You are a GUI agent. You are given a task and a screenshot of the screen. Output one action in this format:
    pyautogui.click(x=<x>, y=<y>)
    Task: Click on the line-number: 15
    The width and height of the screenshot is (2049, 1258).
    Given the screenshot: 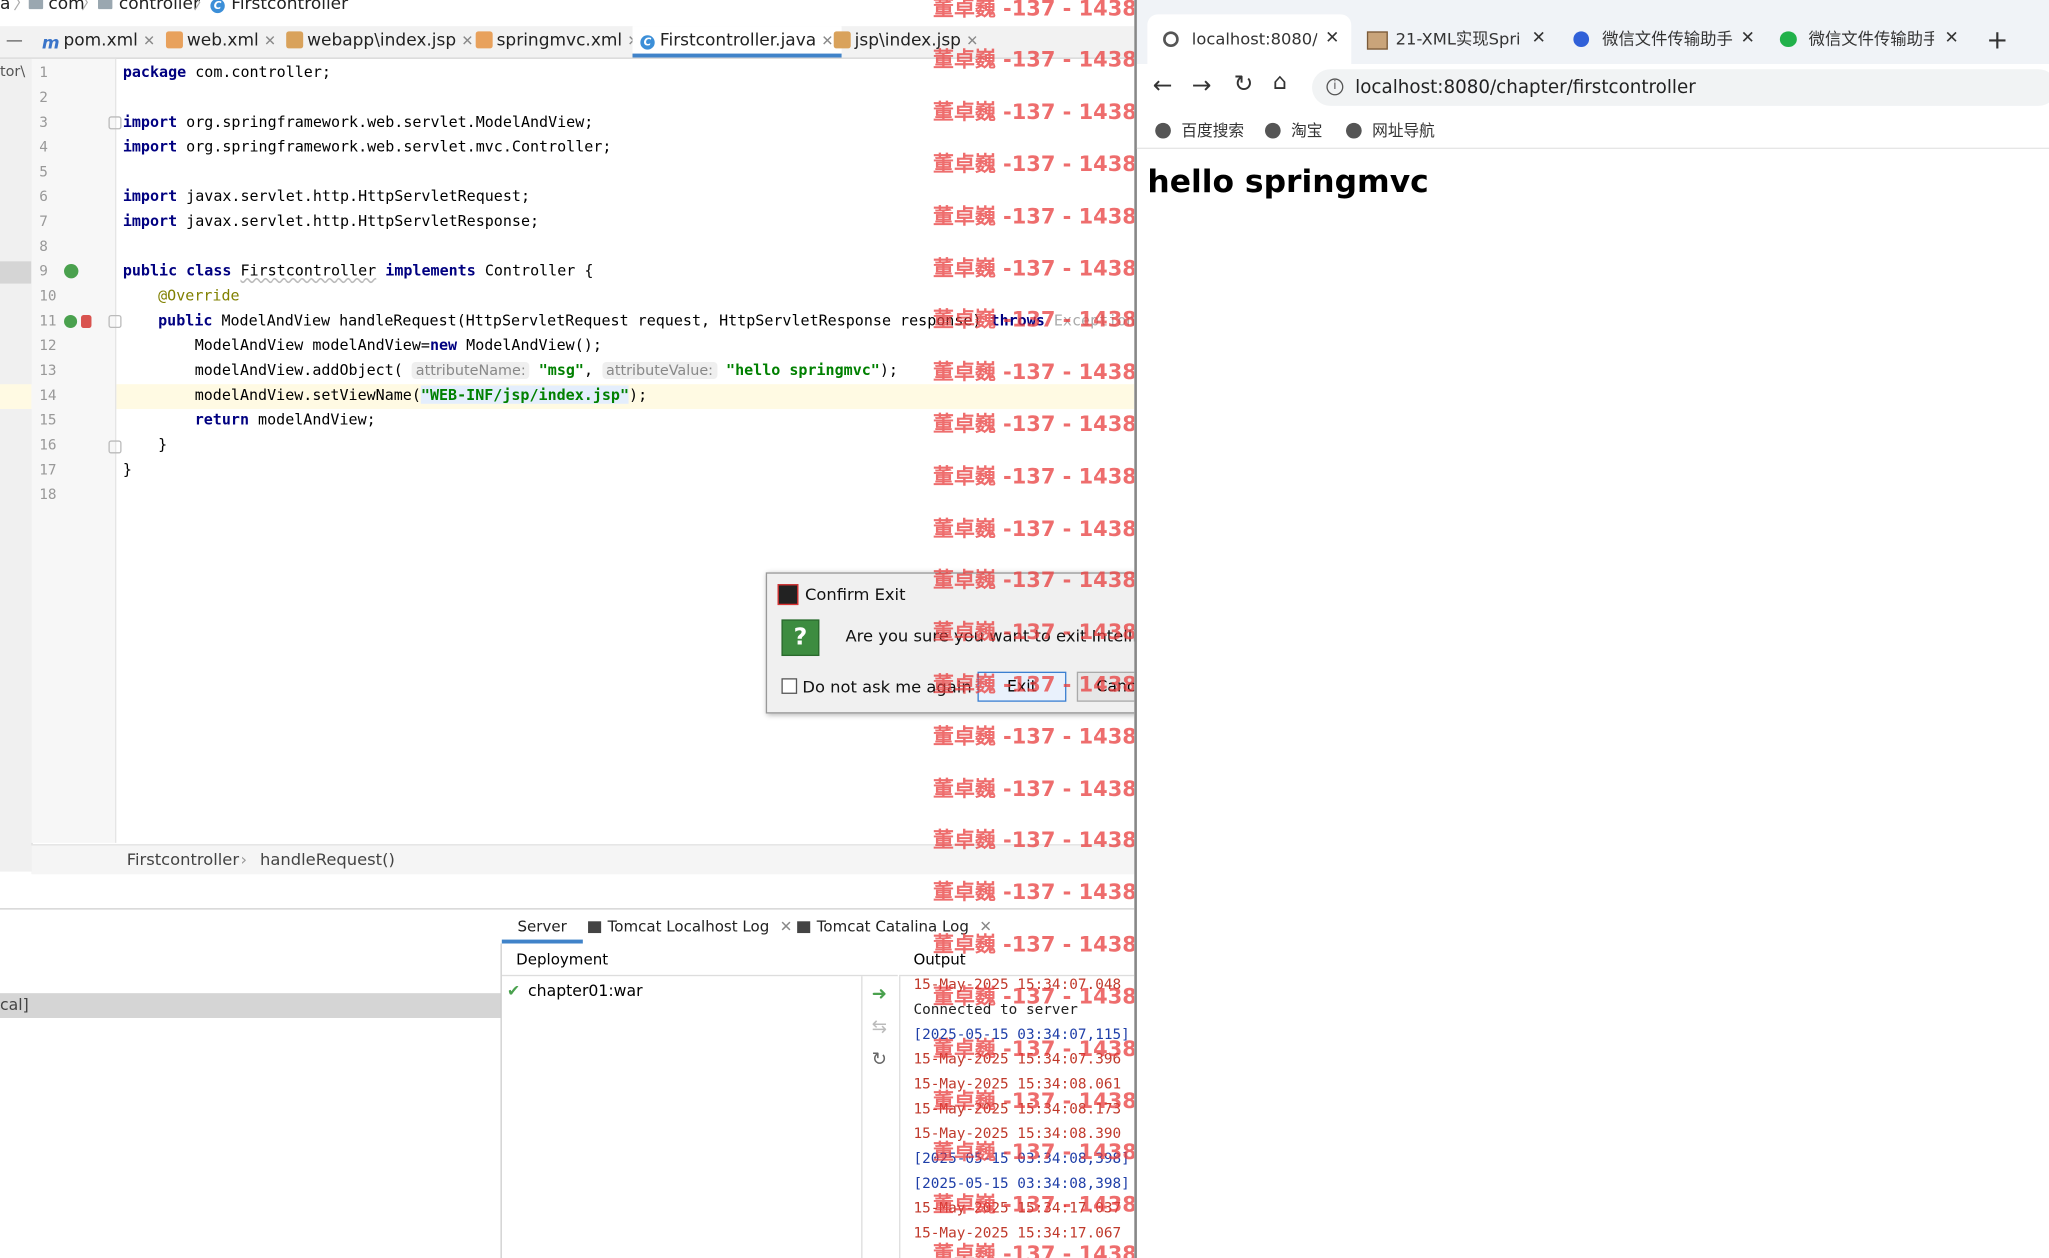 What is the action you would take?
    pyautogui.click(x=48, y=420)
    